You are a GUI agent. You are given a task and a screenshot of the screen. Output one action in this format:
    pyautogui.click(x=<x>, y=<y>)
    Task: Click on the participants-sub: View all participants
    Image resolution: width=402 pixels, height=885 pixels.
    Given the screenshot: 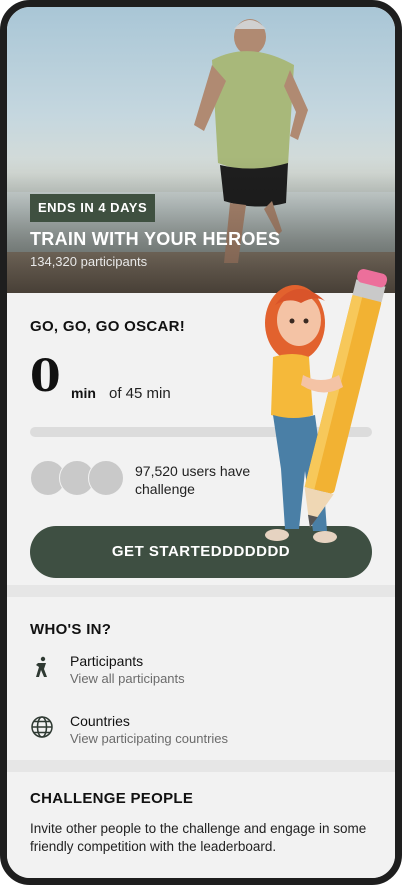 What is the action you would take?
    pyautogui.click(x=127, y=678)
    